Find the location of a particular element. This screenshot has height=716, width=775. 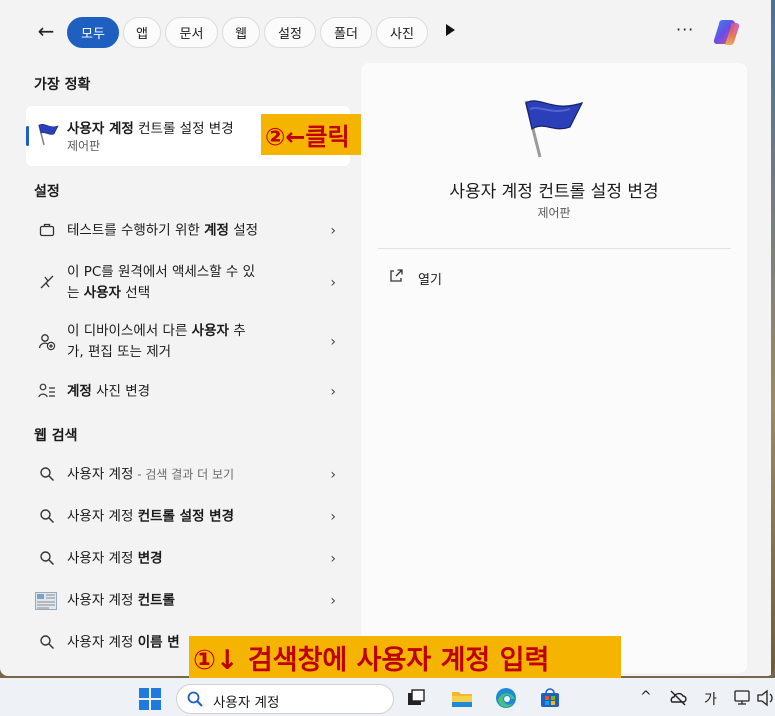

result-label: 이 PC를 원격에서 액세스할 수 있는 사용자 선택 is located at coordinates (161, 282).